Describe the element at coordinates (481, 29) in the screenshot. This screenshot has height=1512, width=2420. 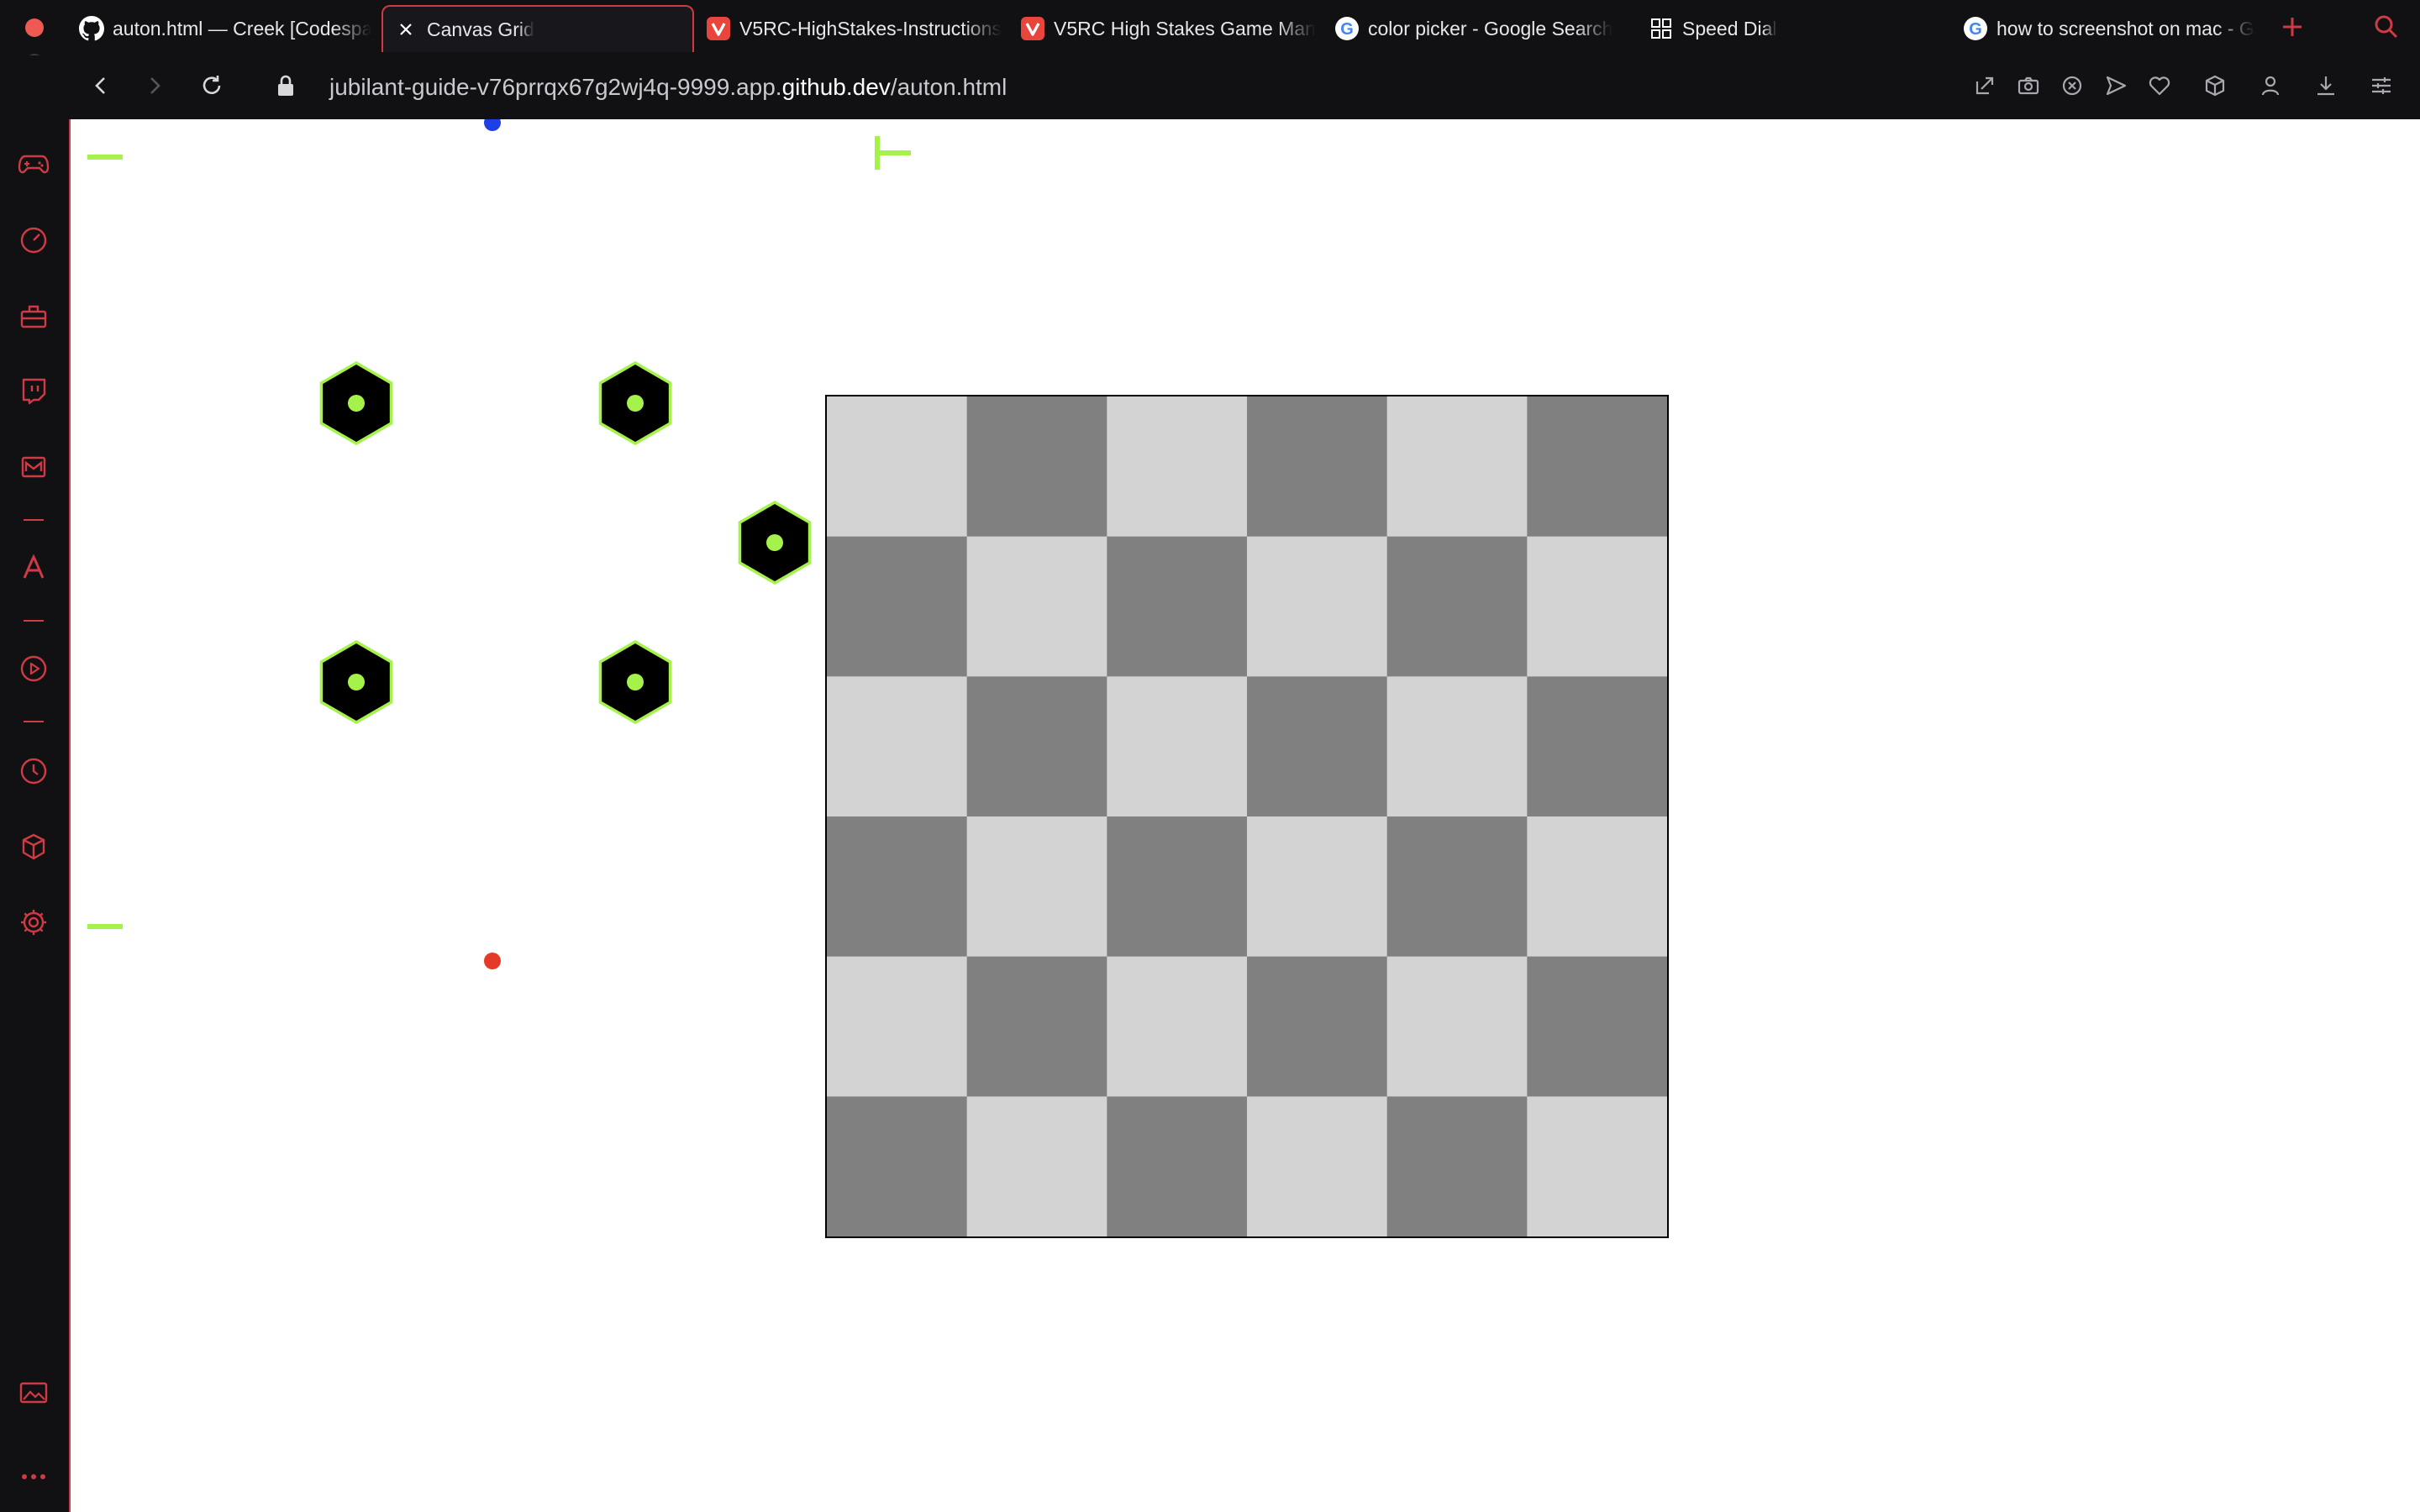
I see `tab-label: Canvas Grid` at that location.